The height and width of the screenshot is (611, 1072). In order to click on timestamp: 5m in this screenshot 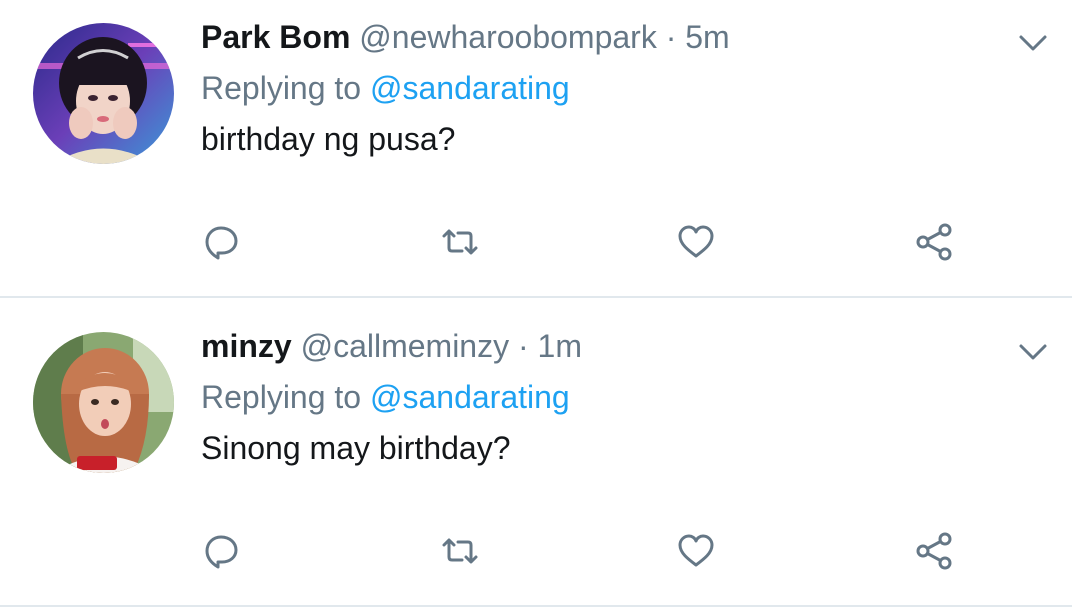, I will do `click(707, 37)`.